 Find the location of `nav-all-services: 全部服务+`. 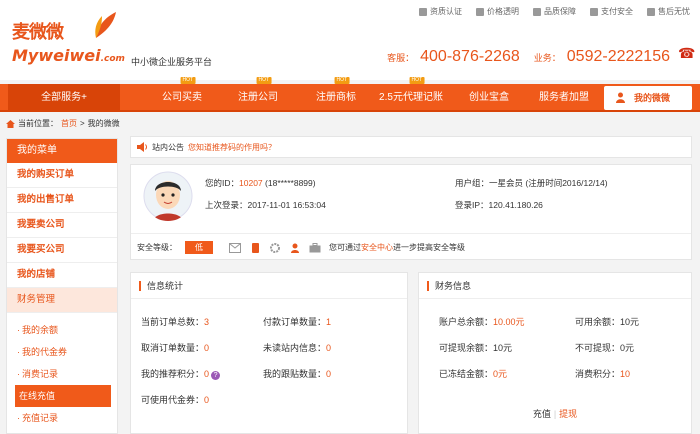

nav-all-services: 全部服务+ is located at coordinates (64, 98).